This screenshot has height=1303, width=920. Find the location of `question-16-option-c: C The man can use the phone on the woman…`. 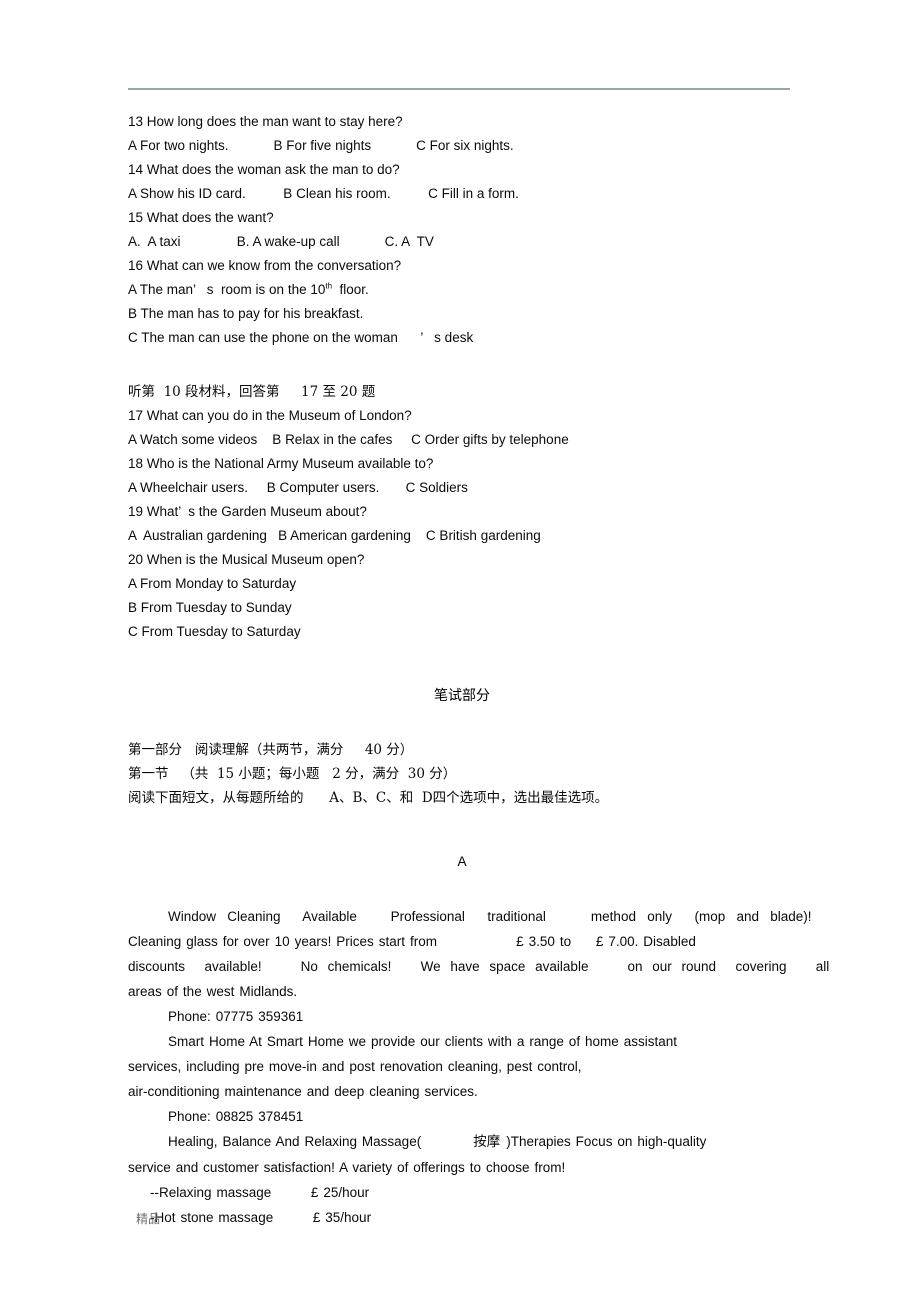

question-16-option-c: C The man can use the phone on the woman… is located at coordinates (301, 337).